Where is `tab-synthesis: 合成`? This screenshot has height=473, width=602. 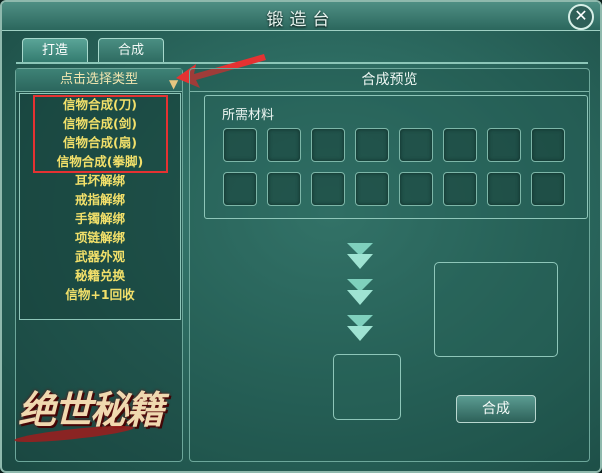
tab-synthesis: 合成 is located at coordinates (131, 50).